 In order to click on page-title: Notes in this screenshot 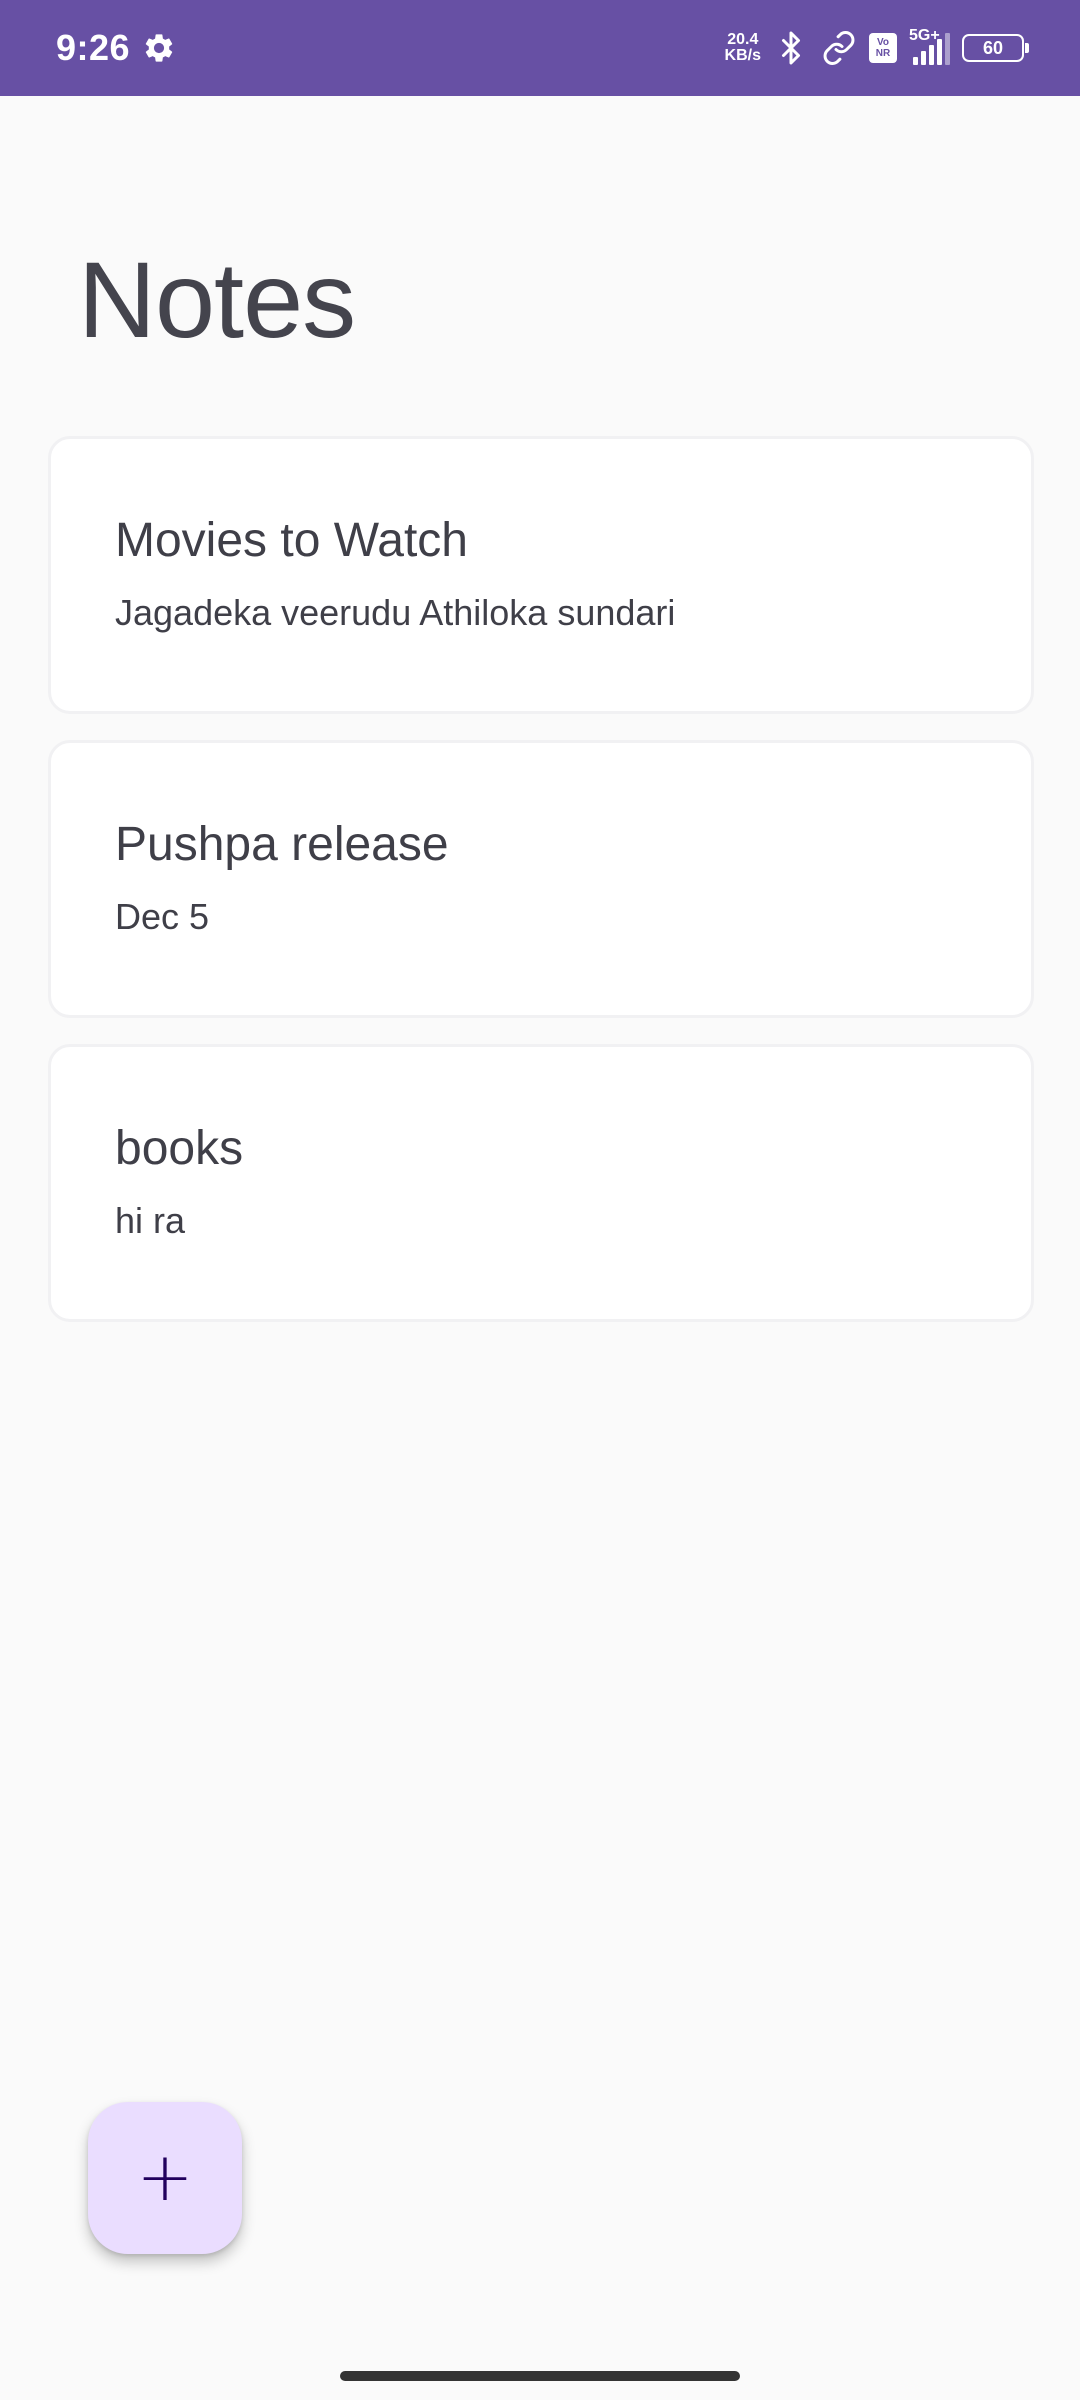, I will do `click(217, 299)`.